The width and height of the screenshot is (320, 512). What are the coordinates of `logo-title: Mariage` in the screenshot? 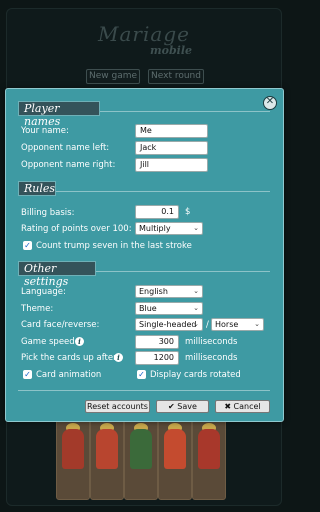 It's located at (144, 34).